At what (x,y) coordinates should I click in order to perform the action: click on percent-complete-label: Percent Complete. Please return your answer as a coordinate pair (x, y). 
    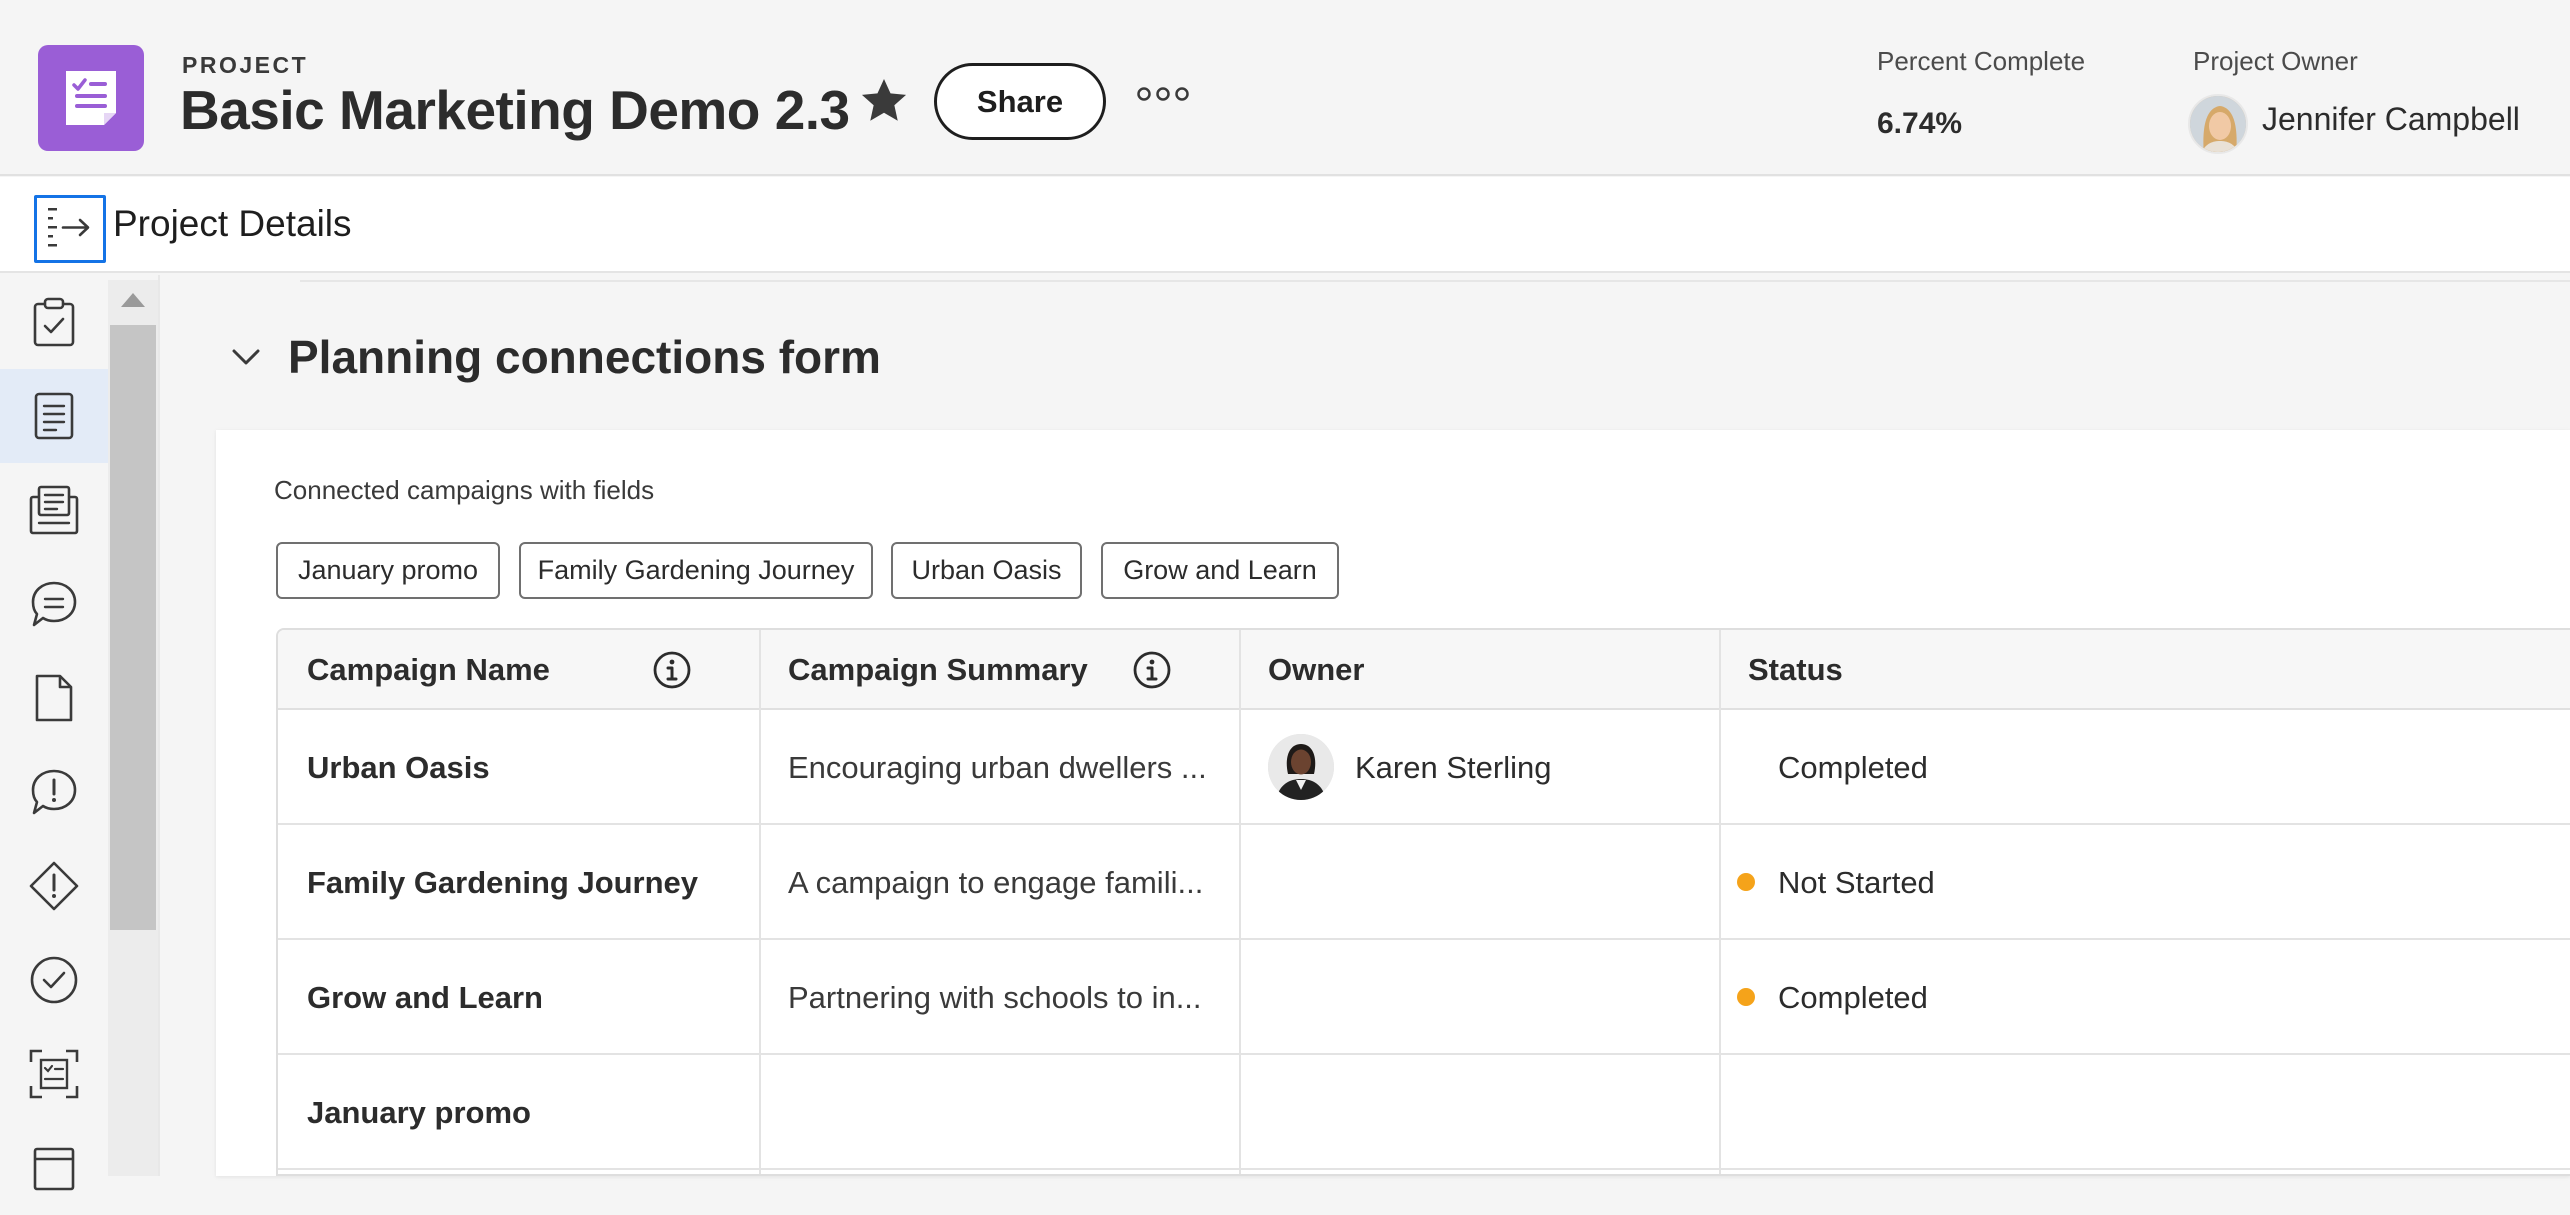
    Looking at the image, I should click on (1981, 61).